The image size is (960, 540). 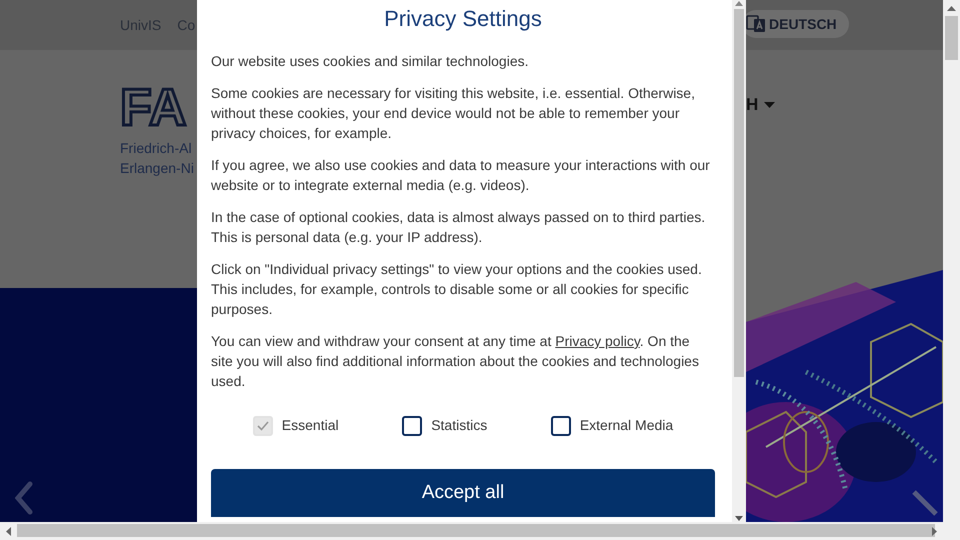 I want to click on caret-icon, so click(x=770, y=105).